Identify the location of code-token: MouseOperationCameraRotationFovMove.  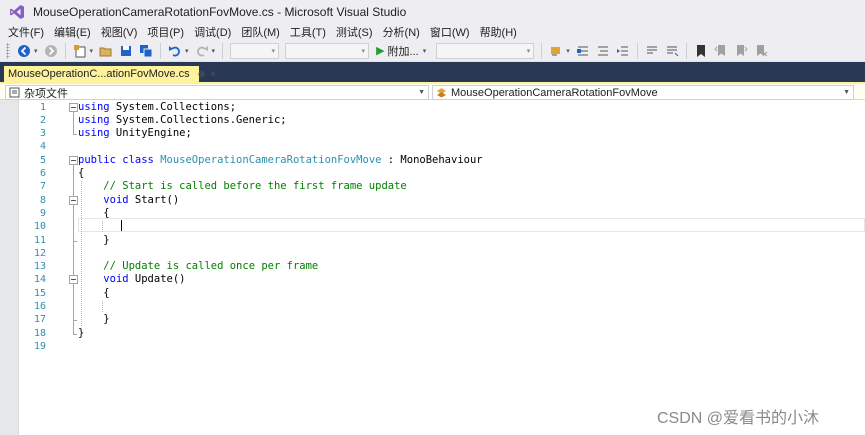
(271, 159).